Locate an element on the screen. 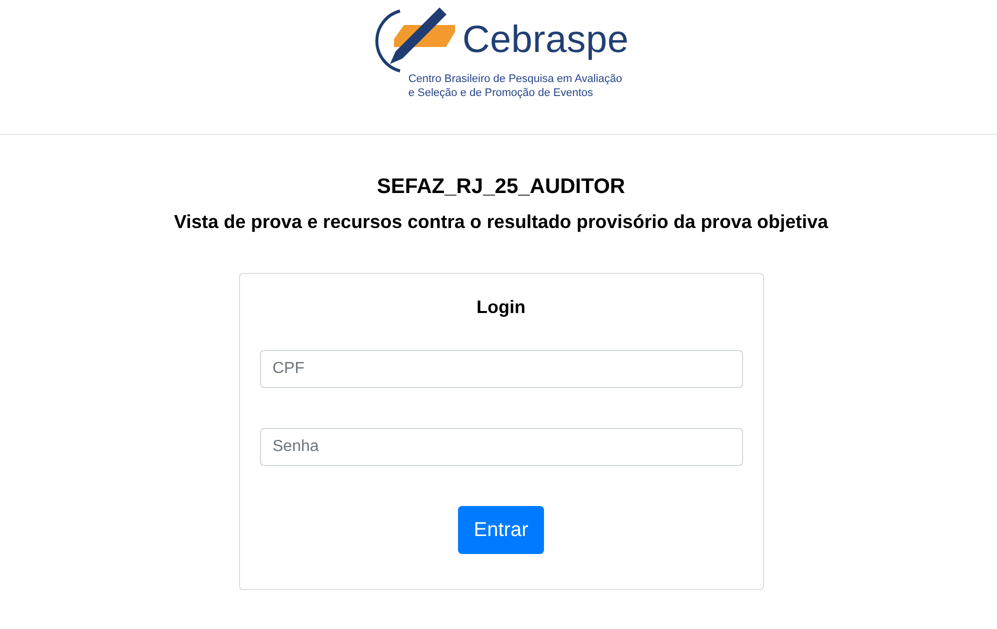  submit-button: Entrar is located at coordinates (501, 530).